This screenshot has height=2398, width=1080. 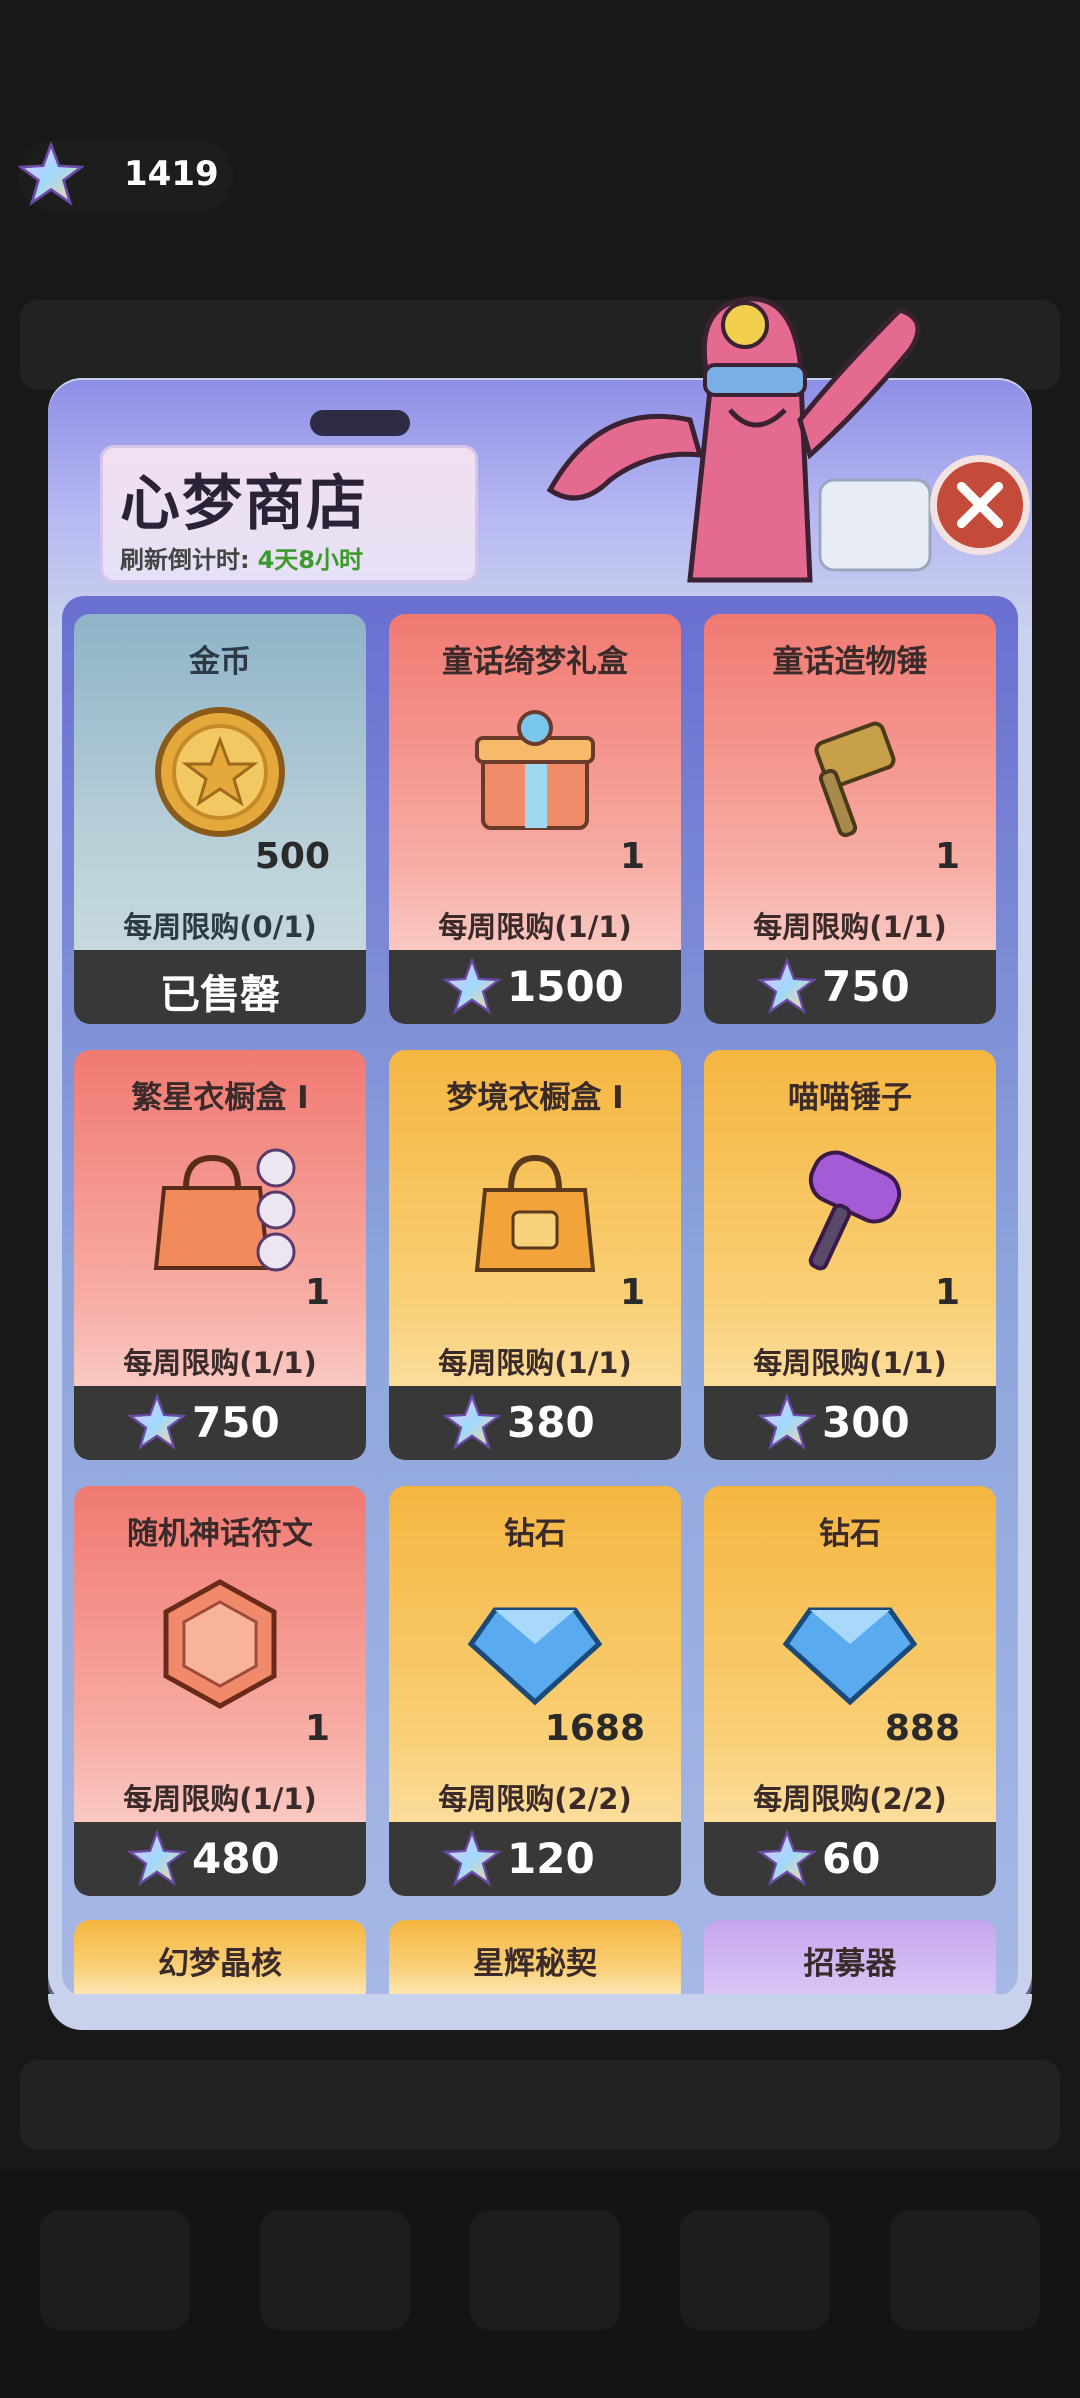 What do you see at coordinates (965, 2270) in the screenshot?
I see `nav-item-notice` at bounding box center [965, 2270].